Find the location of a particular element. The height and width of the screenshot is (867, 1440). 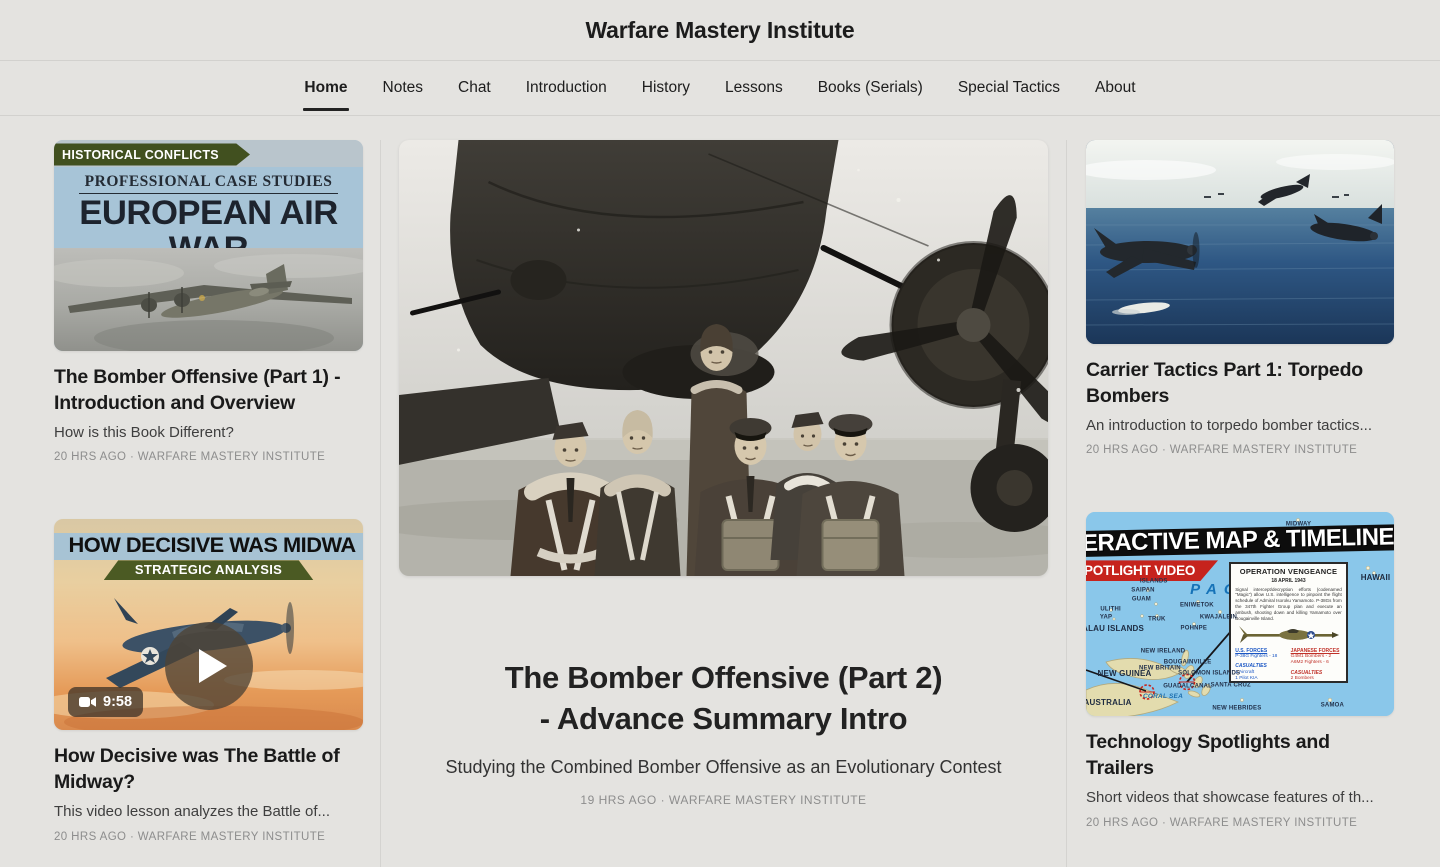

infobox-line: 1 Pilot KIA is located at coordinates (1246, 679).